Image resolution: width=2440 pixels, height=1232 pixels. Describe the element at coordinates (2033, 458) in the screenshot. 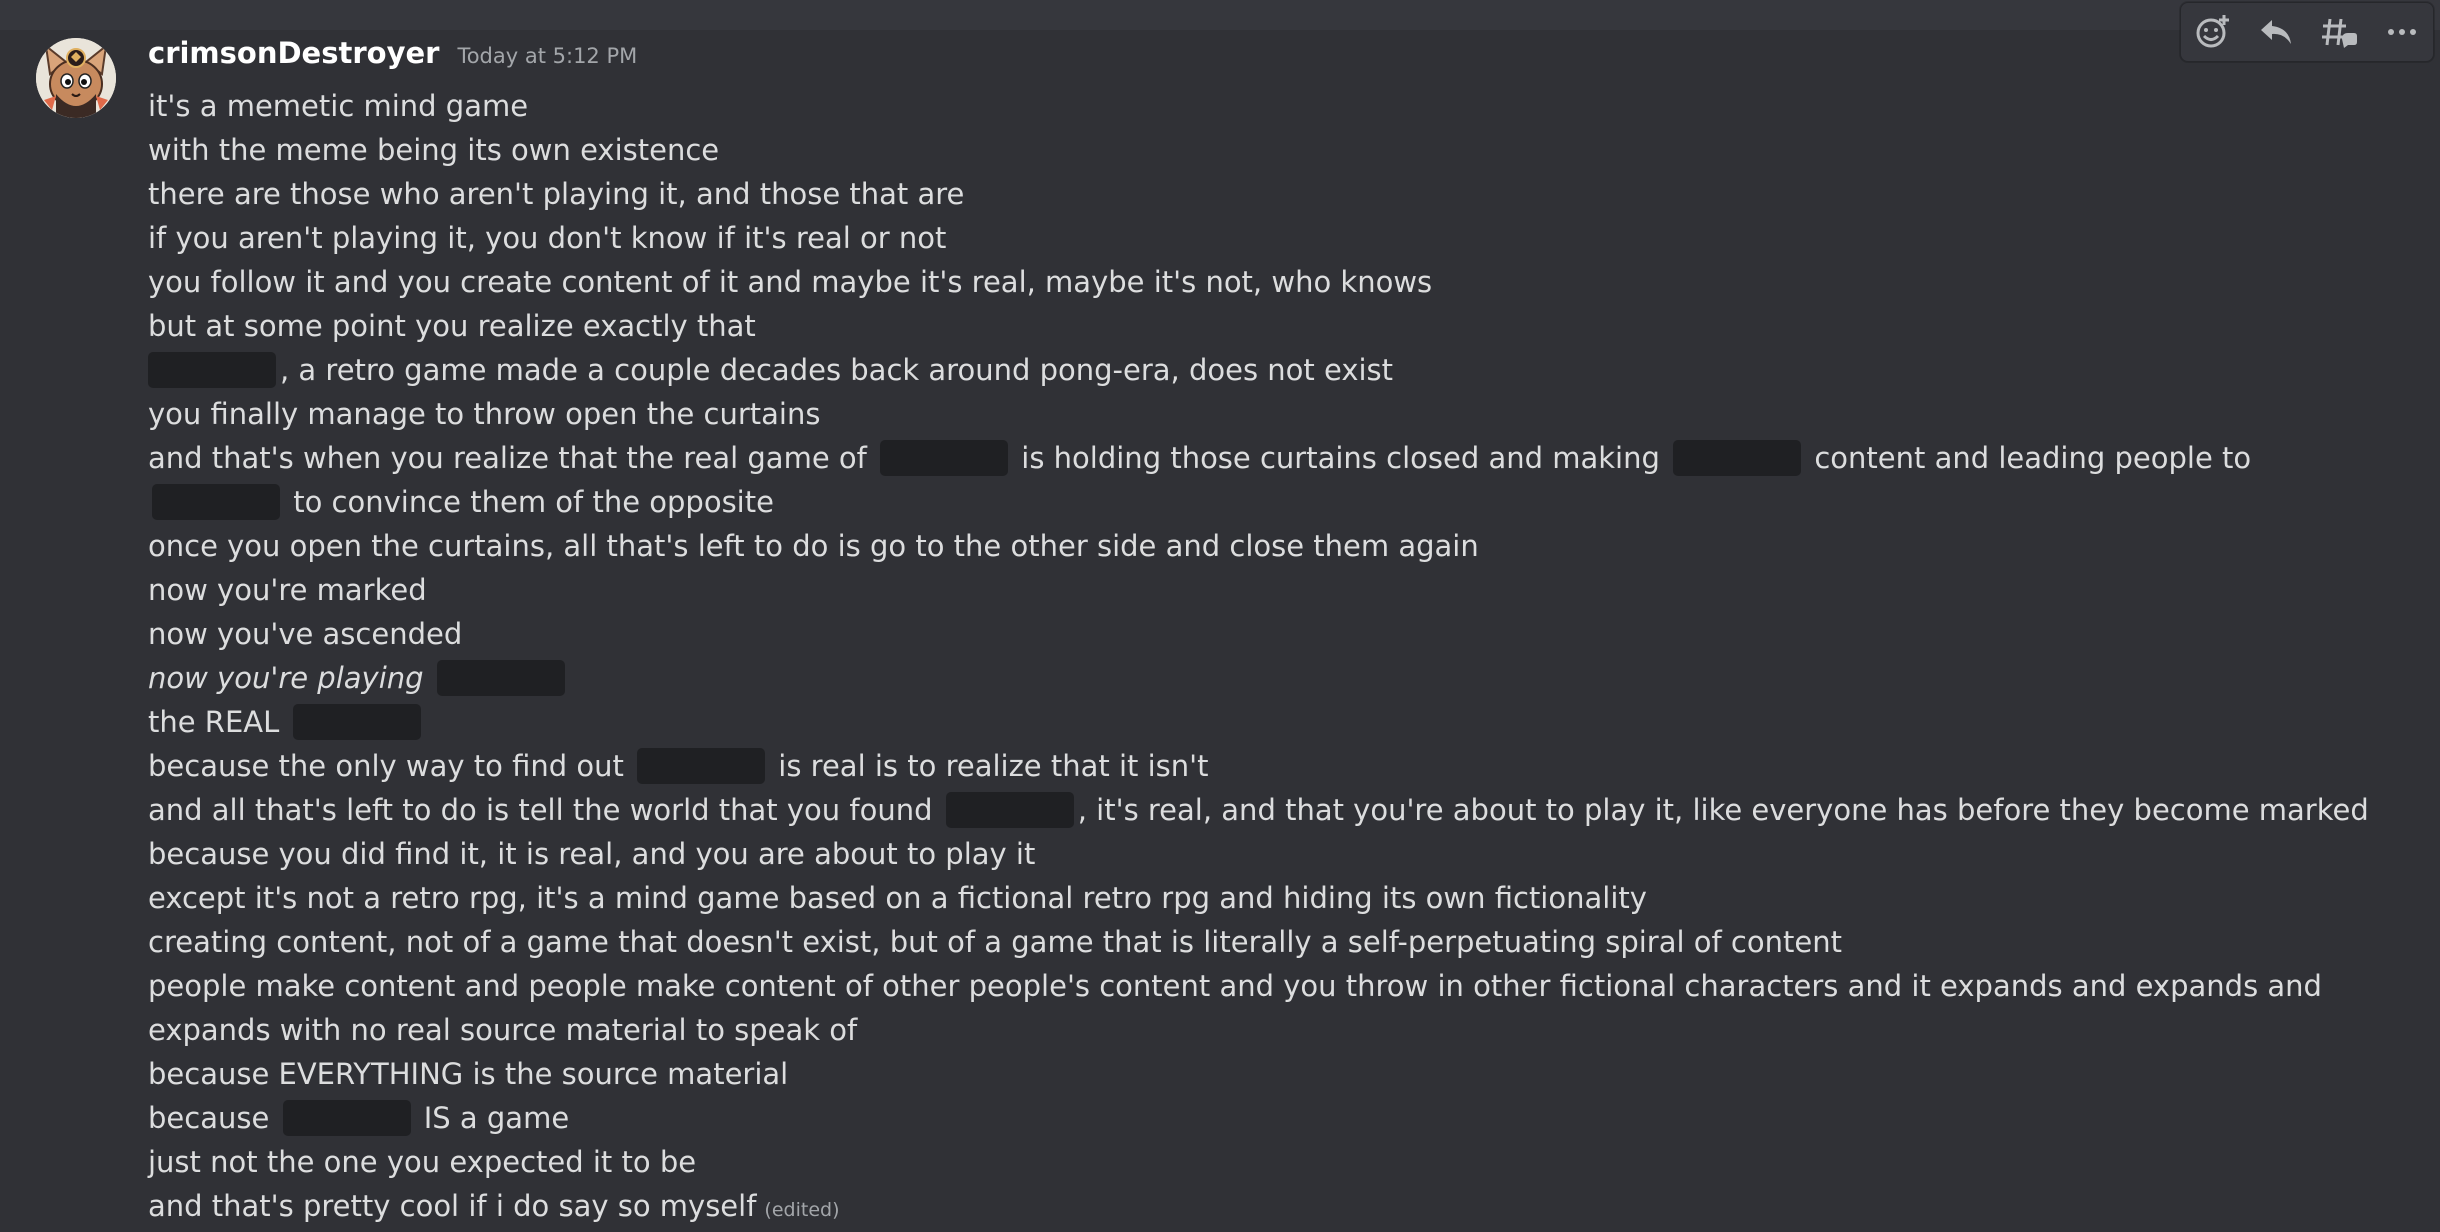

I see `message-text: content and leading people to` at that location.